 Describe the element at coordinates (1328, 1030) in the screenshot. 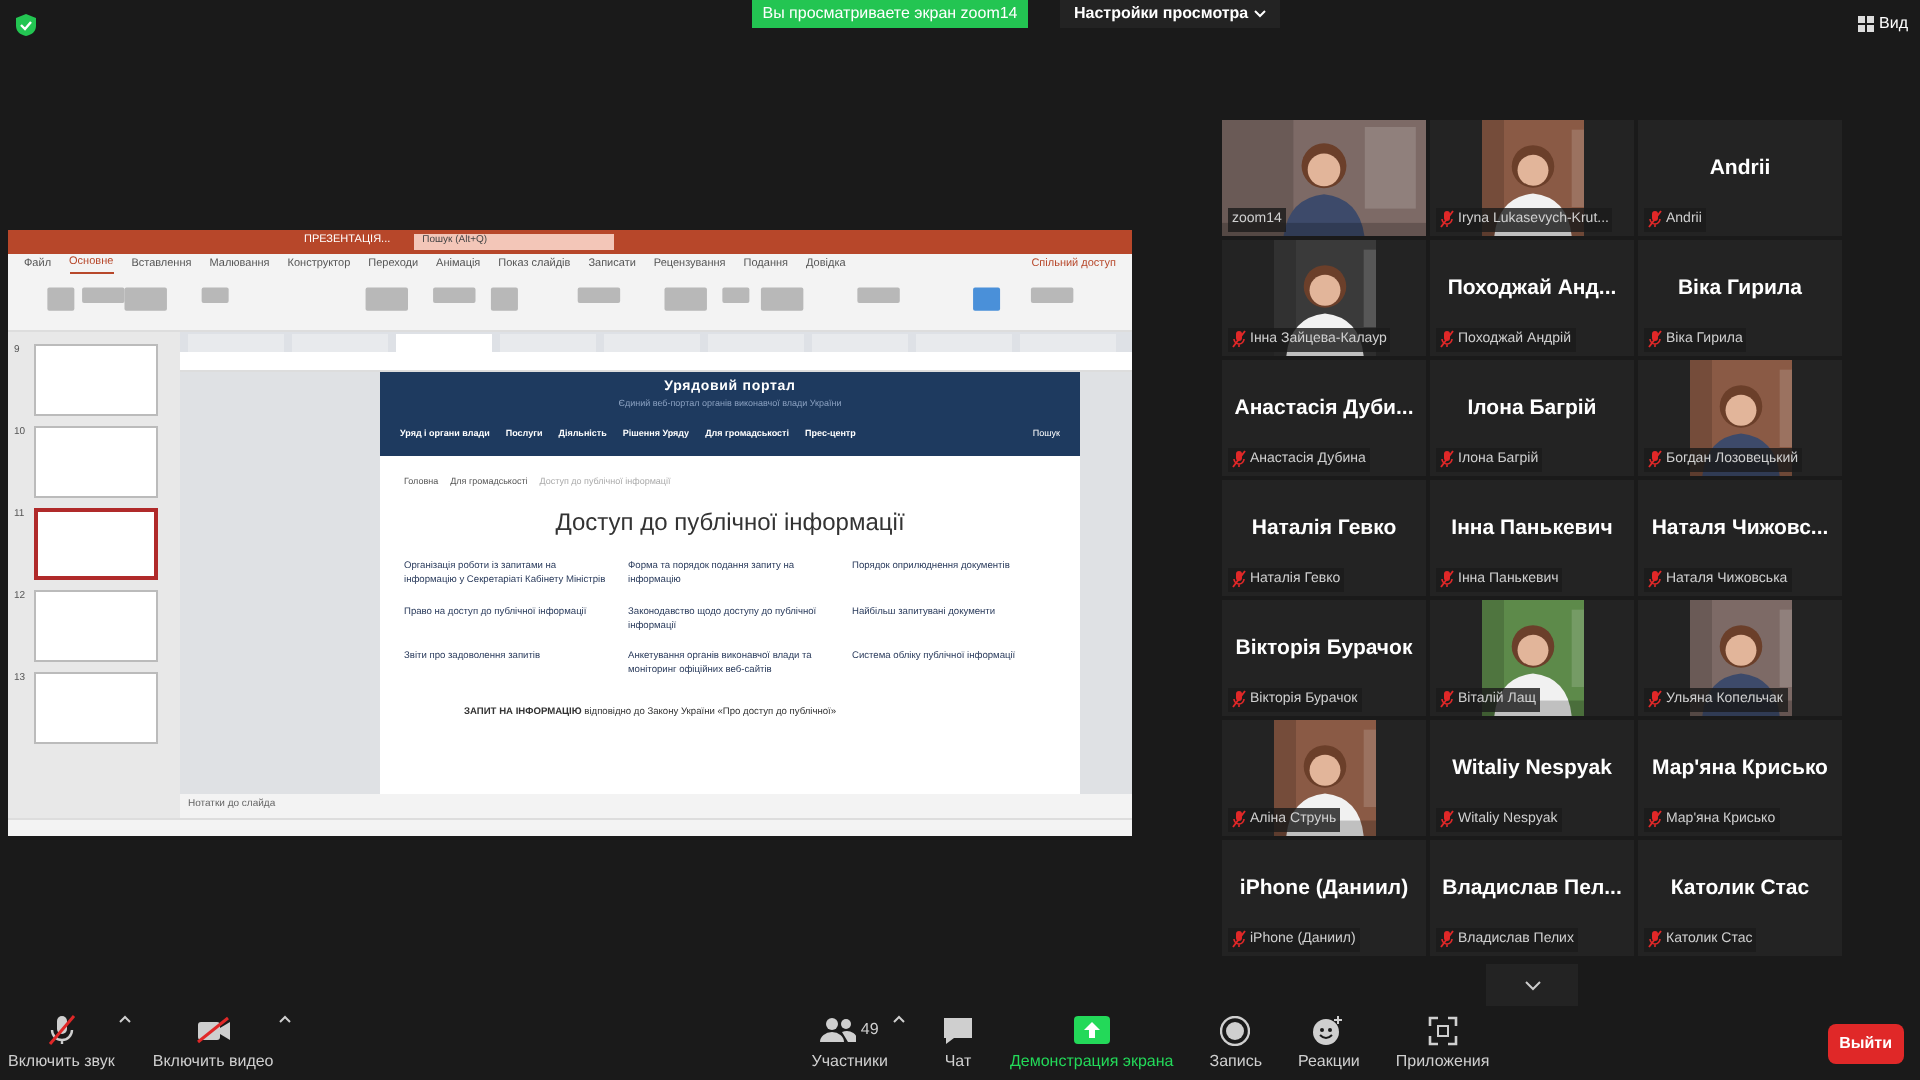

I see `smiley-icon` at that location.